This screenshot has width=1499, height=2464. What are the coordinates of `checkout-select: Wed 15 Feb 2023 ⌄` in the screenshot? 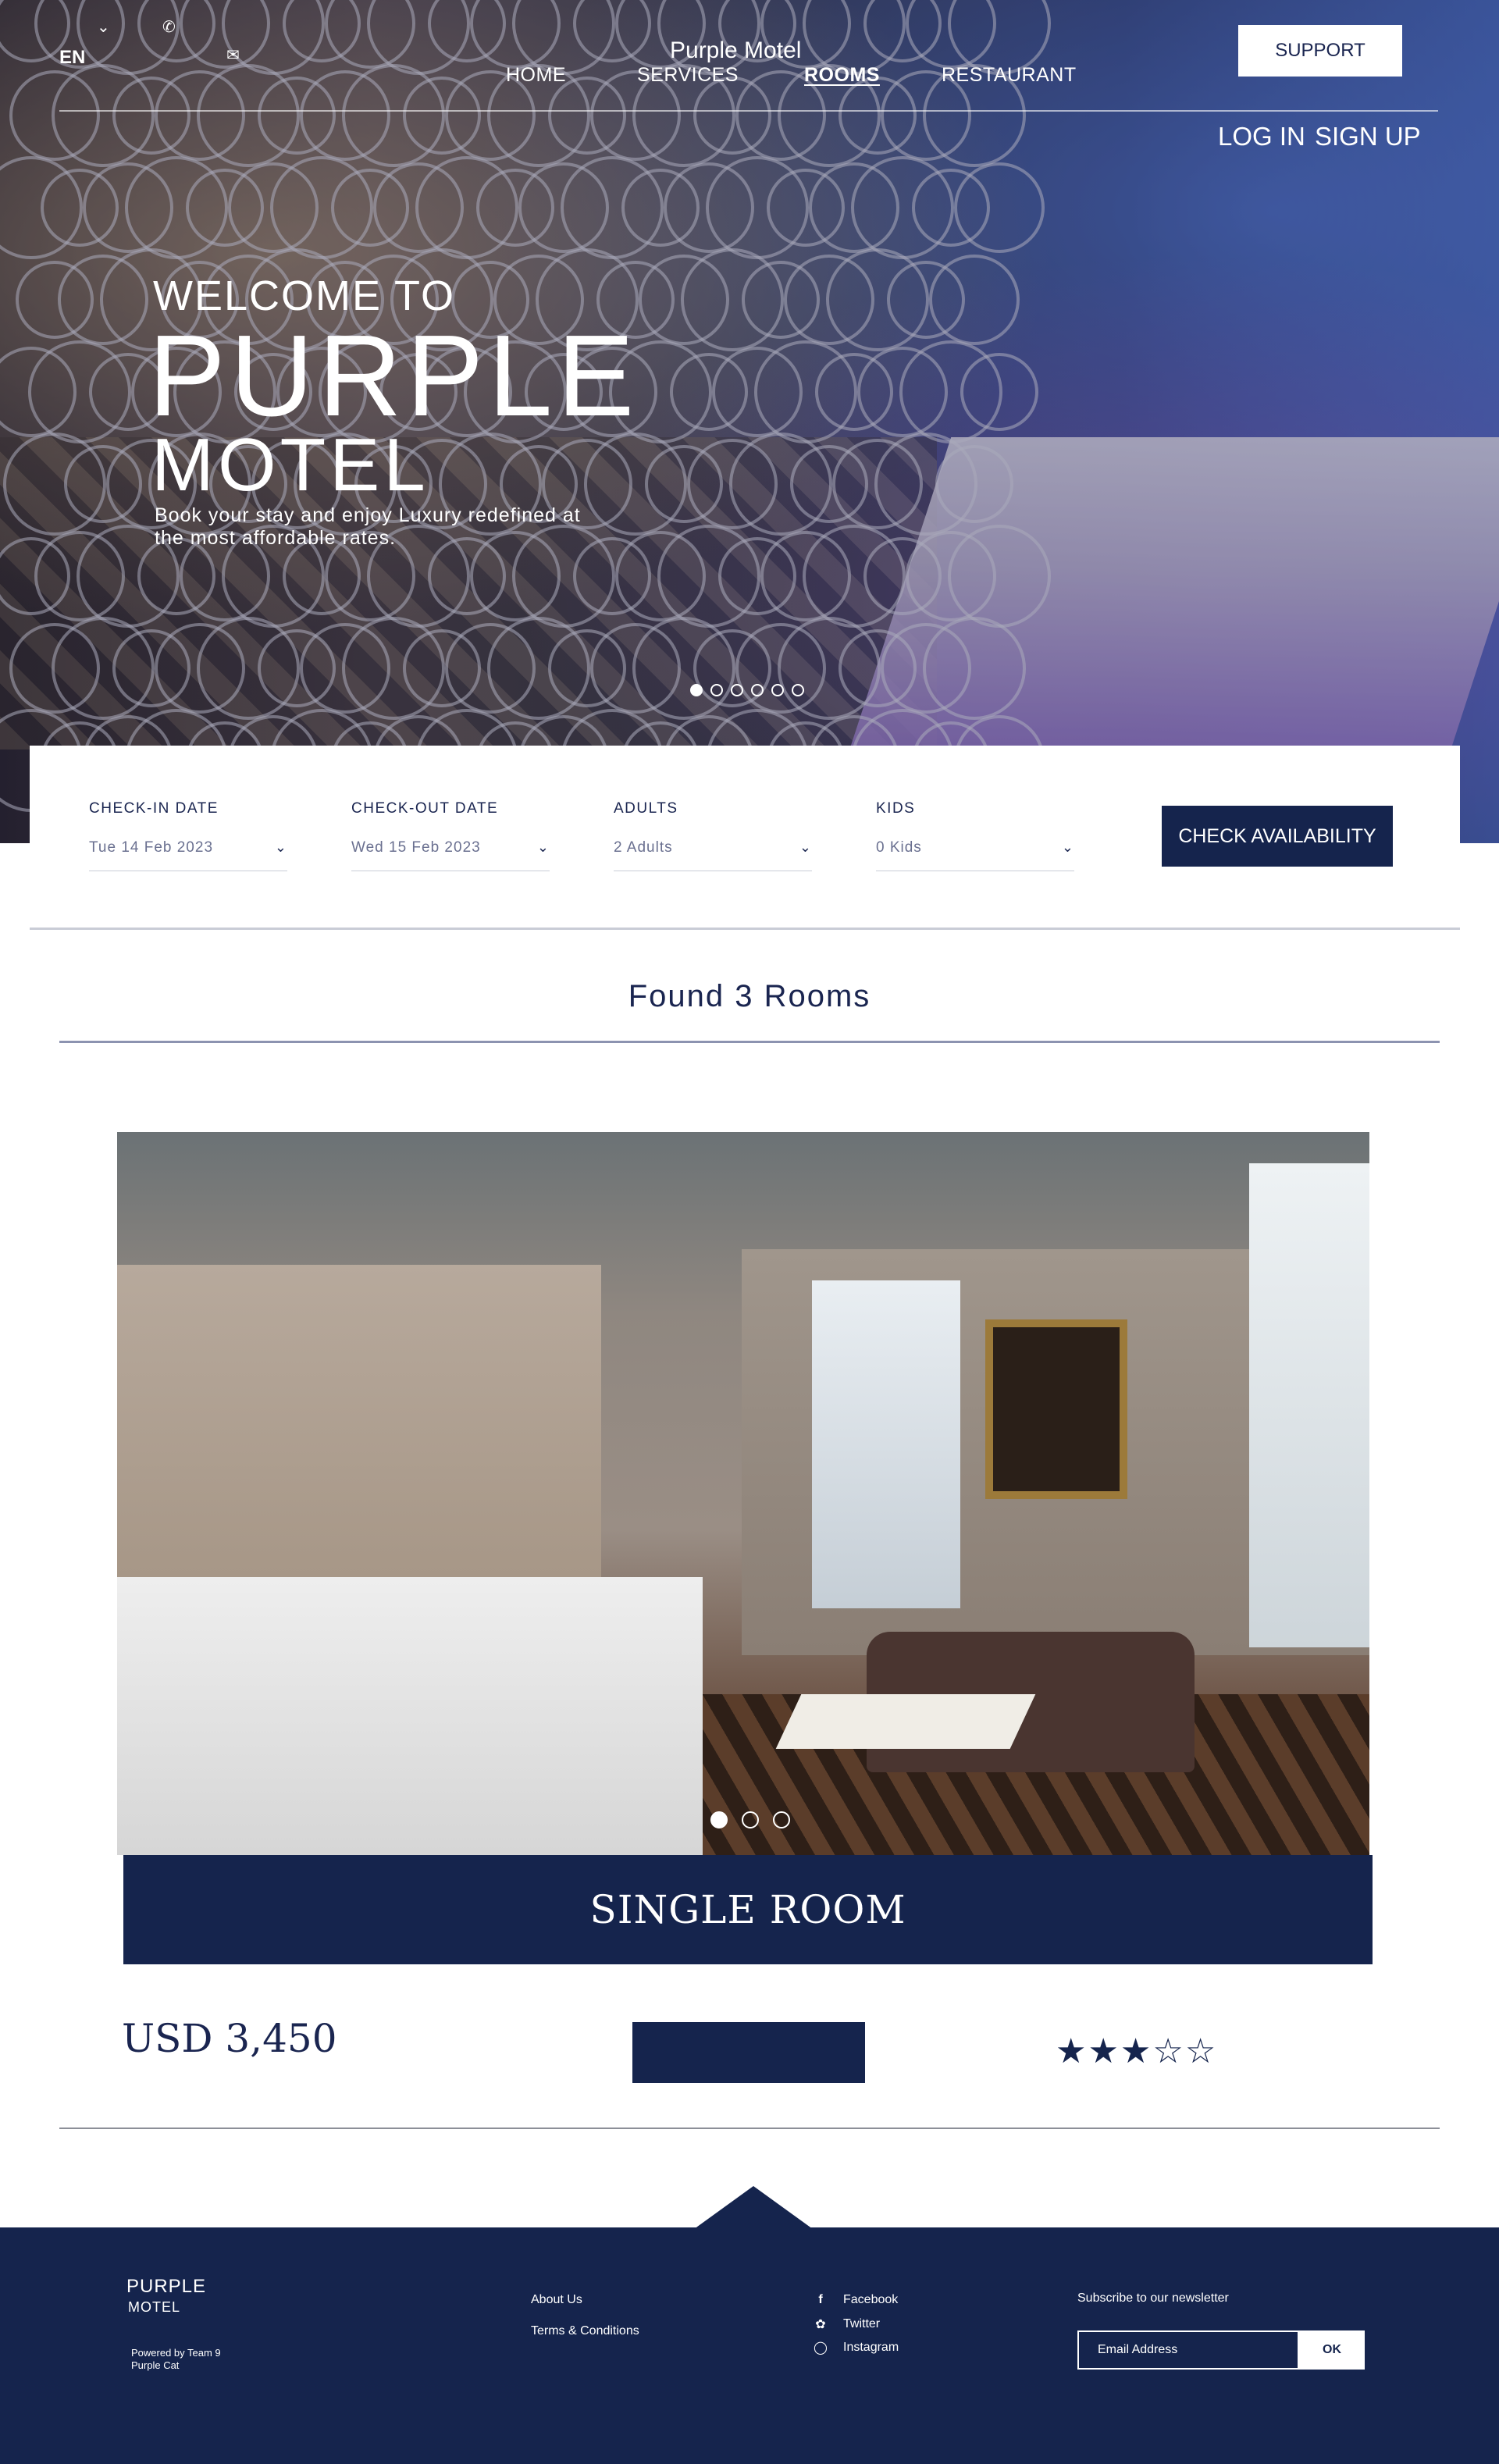 It's located at (450, 855).